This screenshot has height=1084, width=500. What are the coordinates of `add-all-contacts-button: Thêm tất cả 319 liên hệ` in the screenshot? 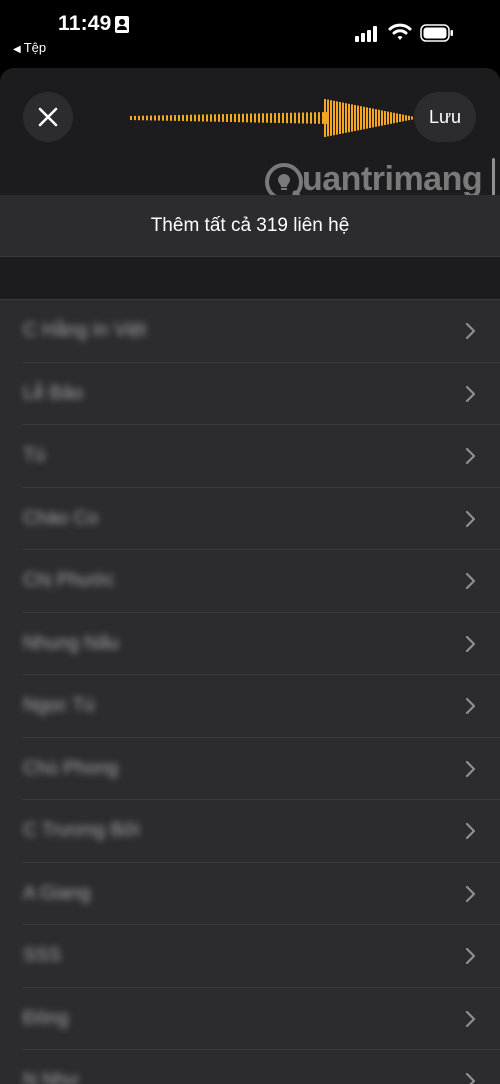 It's located at (250, 226).